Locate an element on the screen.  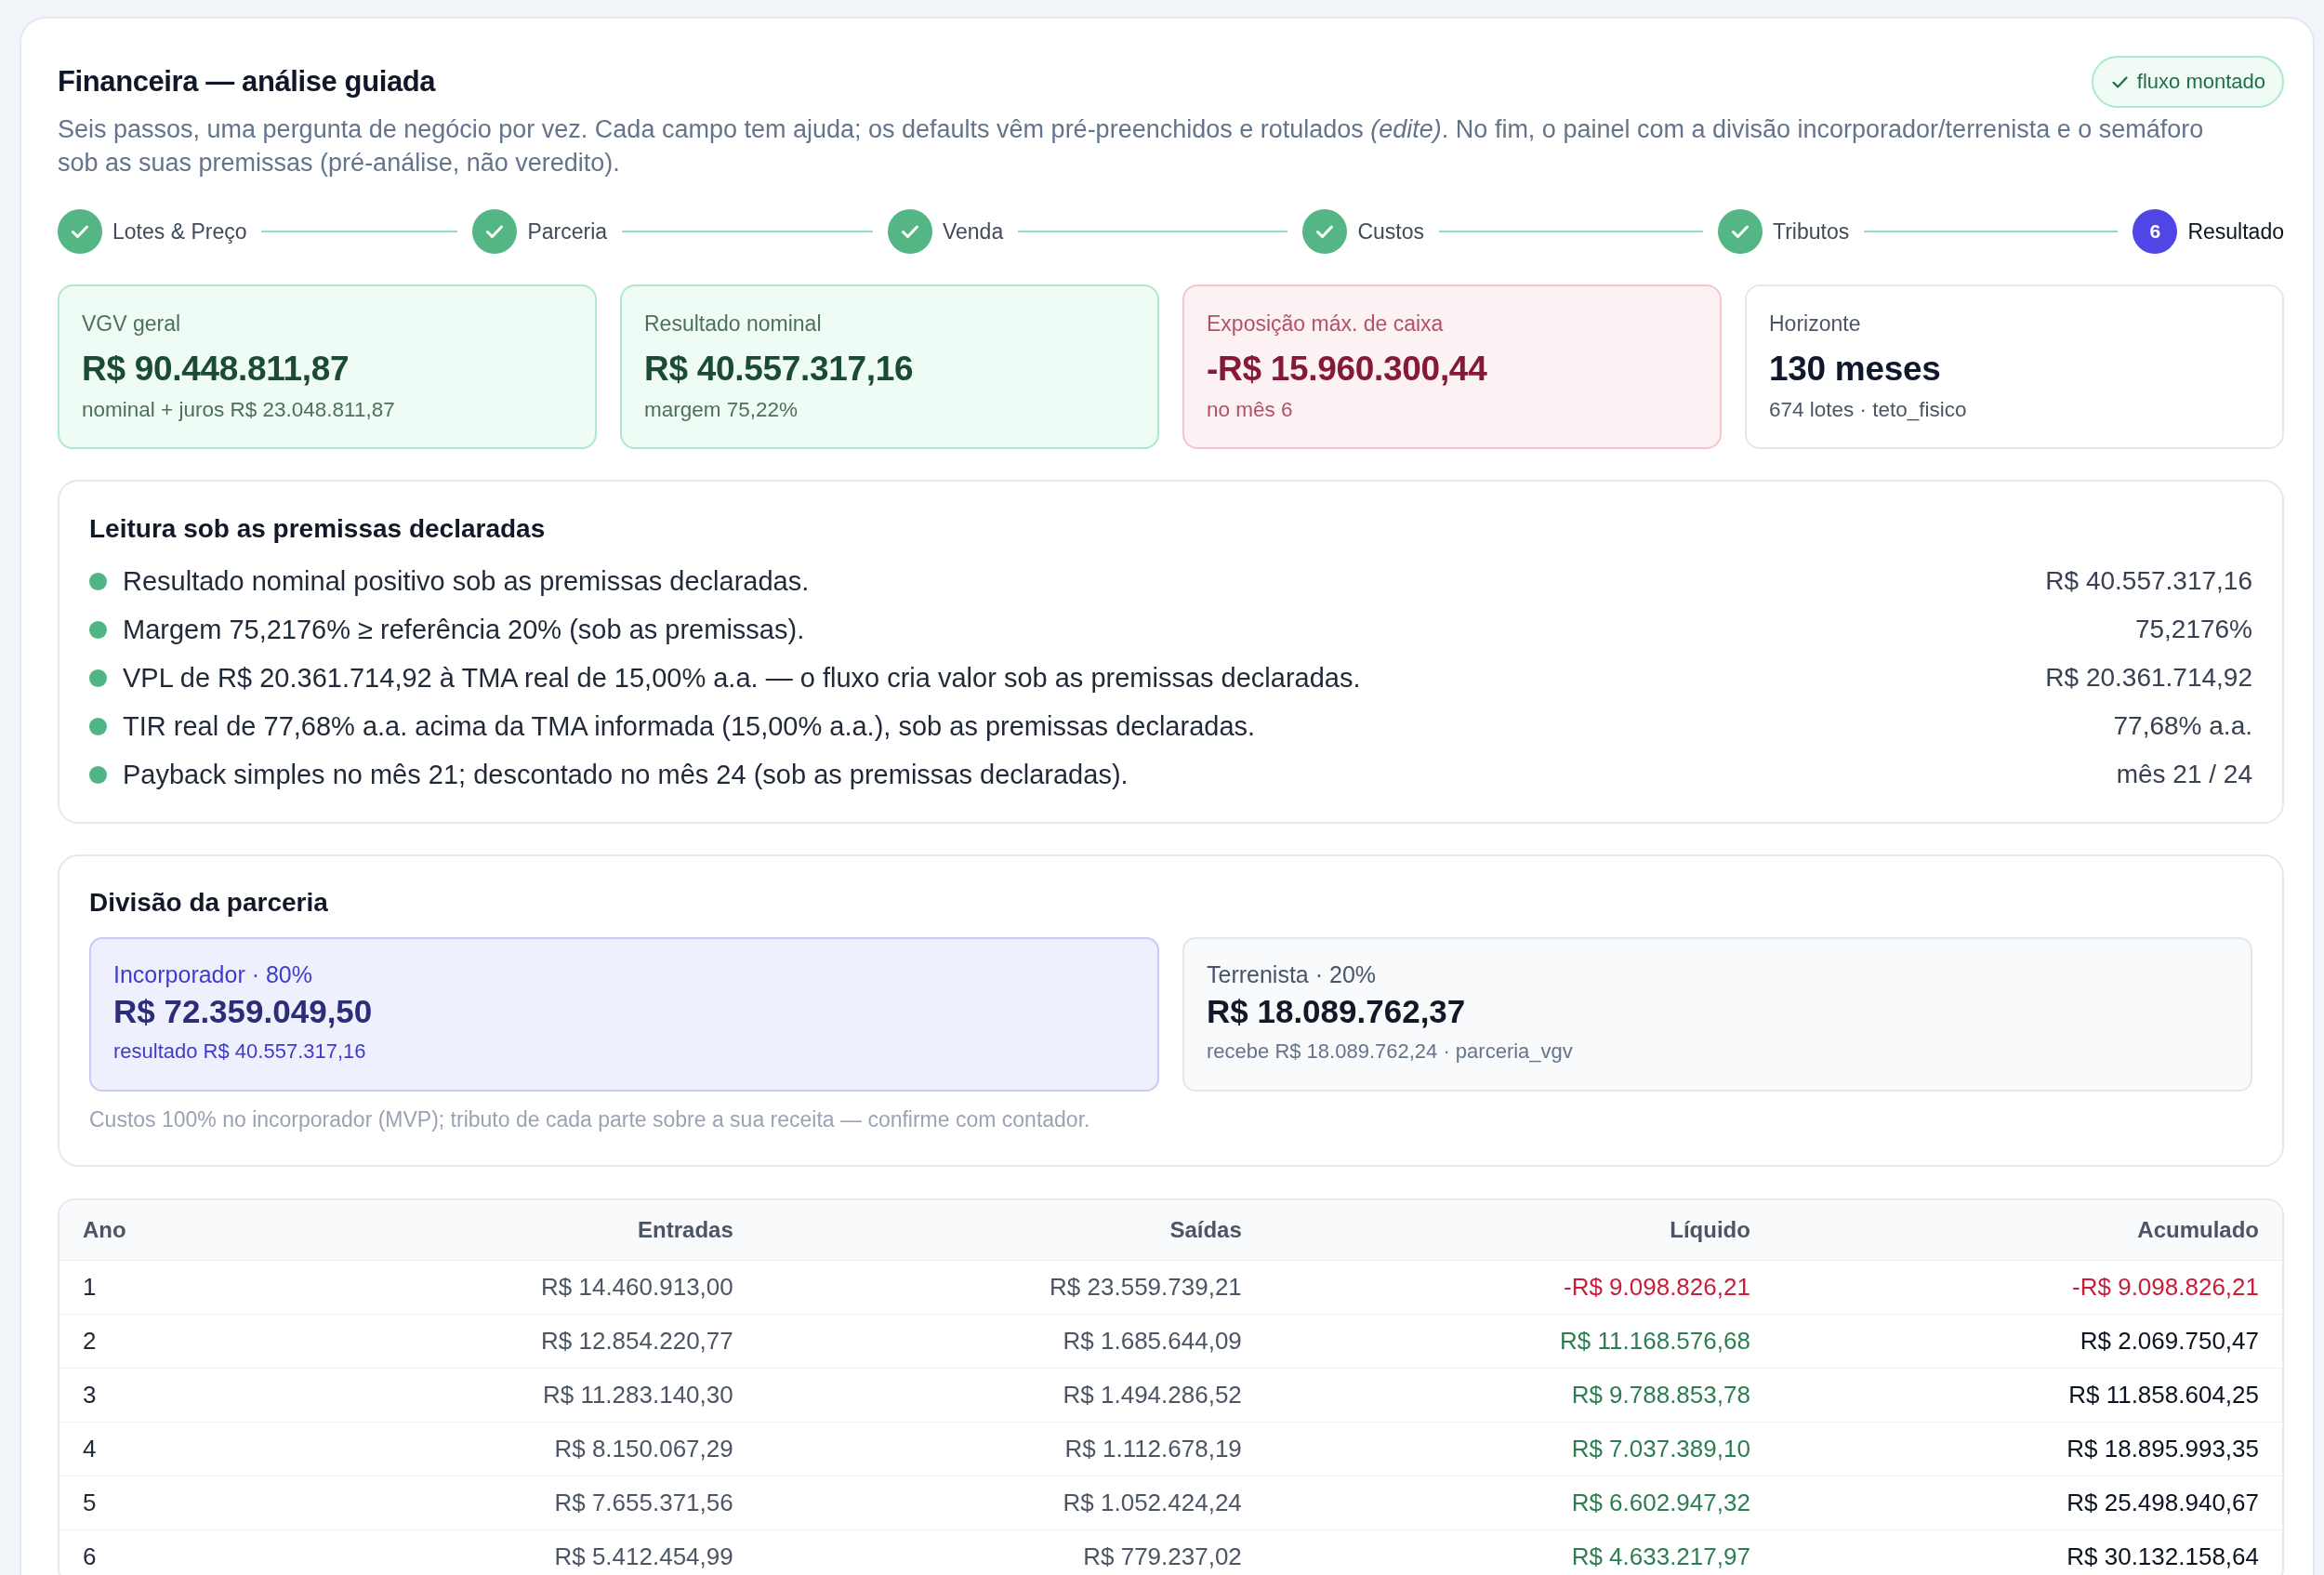
table-cell-text: R$ 8.150.067,29 is located at coordinates (643, 1449).